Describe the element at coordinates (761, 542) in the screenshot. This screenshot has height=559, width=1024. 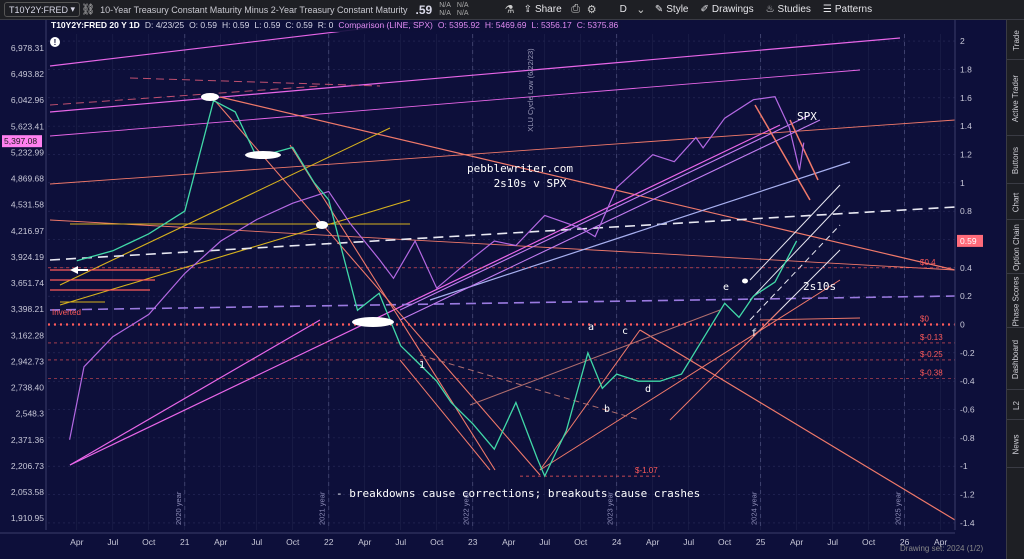
I see `x-axis-tick: 25` at that location.